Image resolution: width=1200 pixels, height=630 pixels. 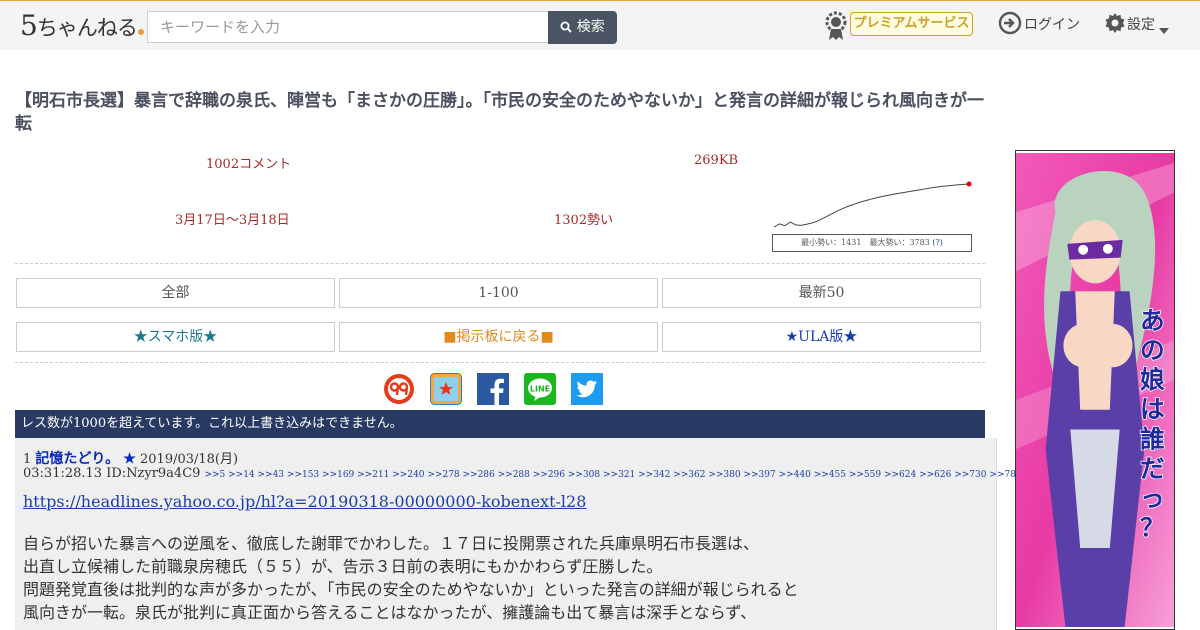 I want to click on site-logo: 5ちゃんねる, so click(x=82, y=25).